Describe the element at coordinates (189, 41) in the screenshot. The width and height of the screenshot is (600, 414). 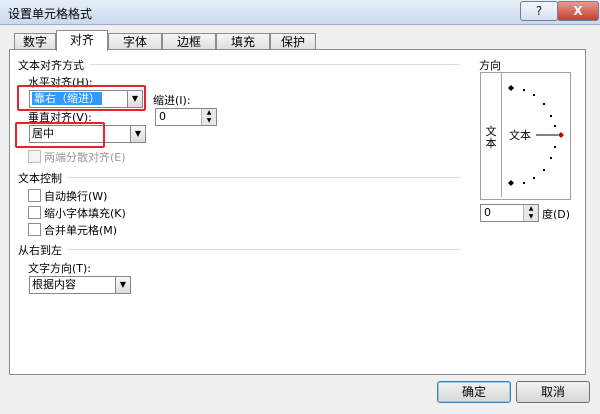
I see `tab-border: 边框` at that location.